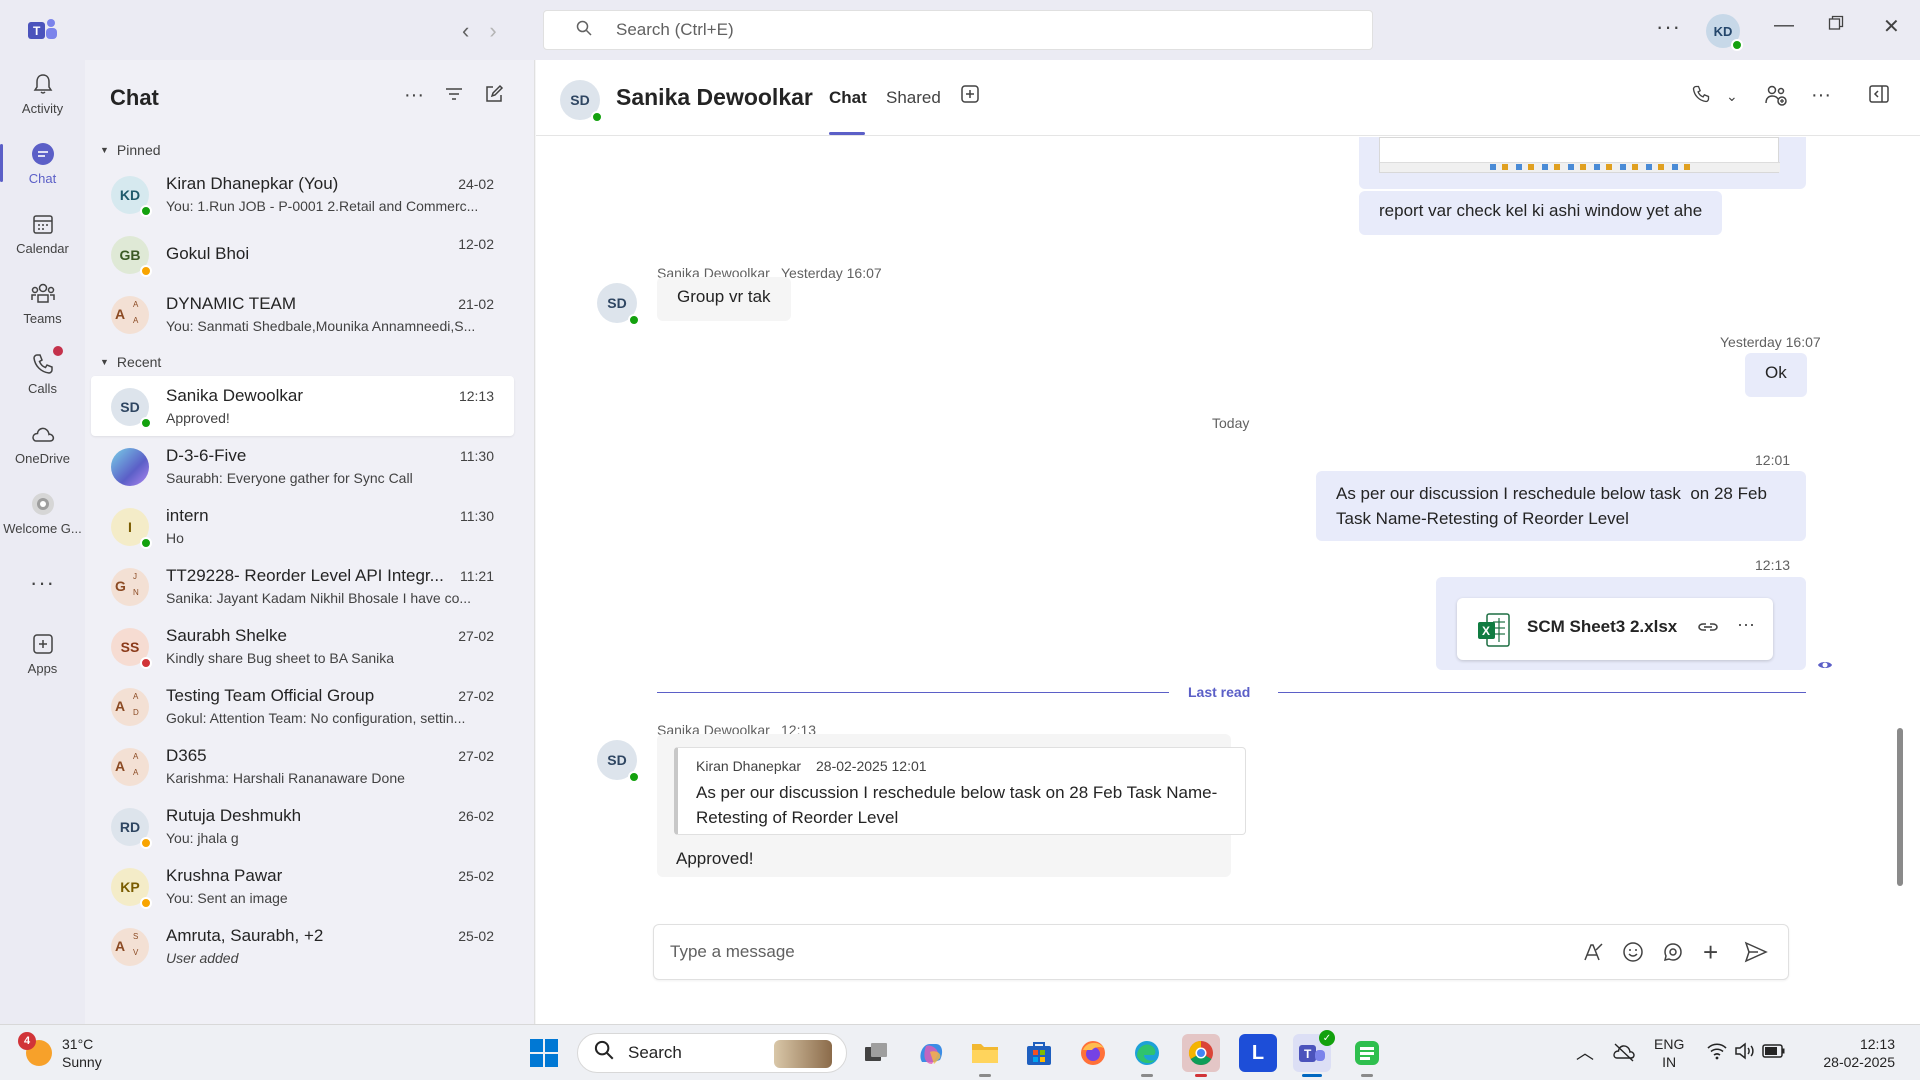 The image size is (1920, 1080). What do you see at coordinates (1900, 807) in the screenshot?
I see `scrollbar-thumb` at bounding box center [1900, 807].